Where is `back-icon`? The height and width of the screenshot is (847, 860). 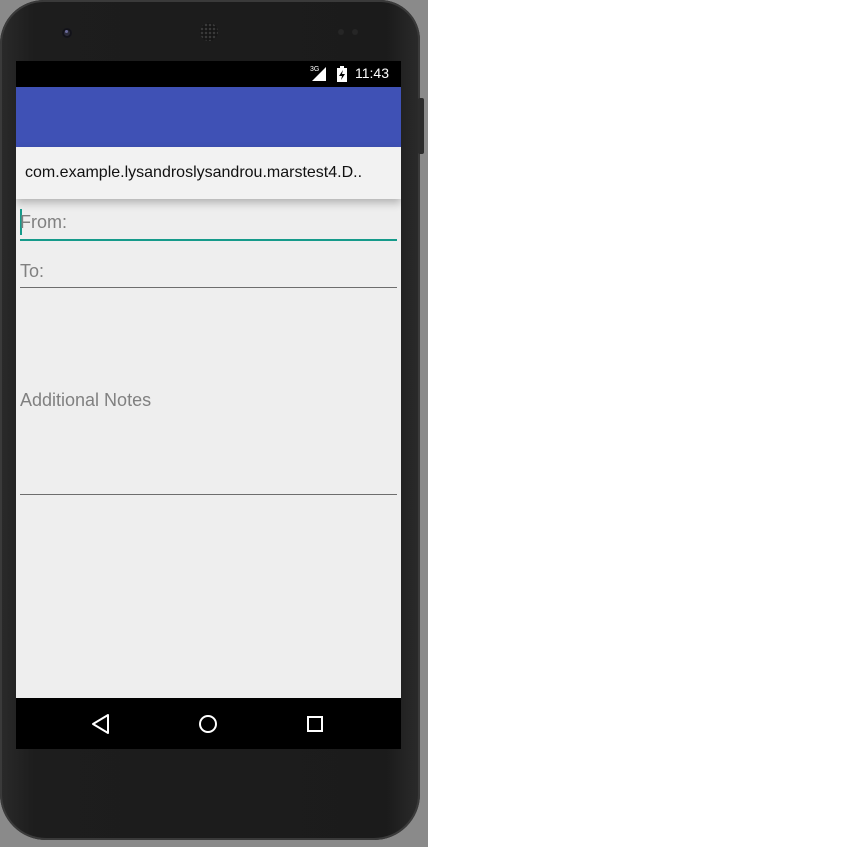 back-icon is located at coordinates (101, 724).